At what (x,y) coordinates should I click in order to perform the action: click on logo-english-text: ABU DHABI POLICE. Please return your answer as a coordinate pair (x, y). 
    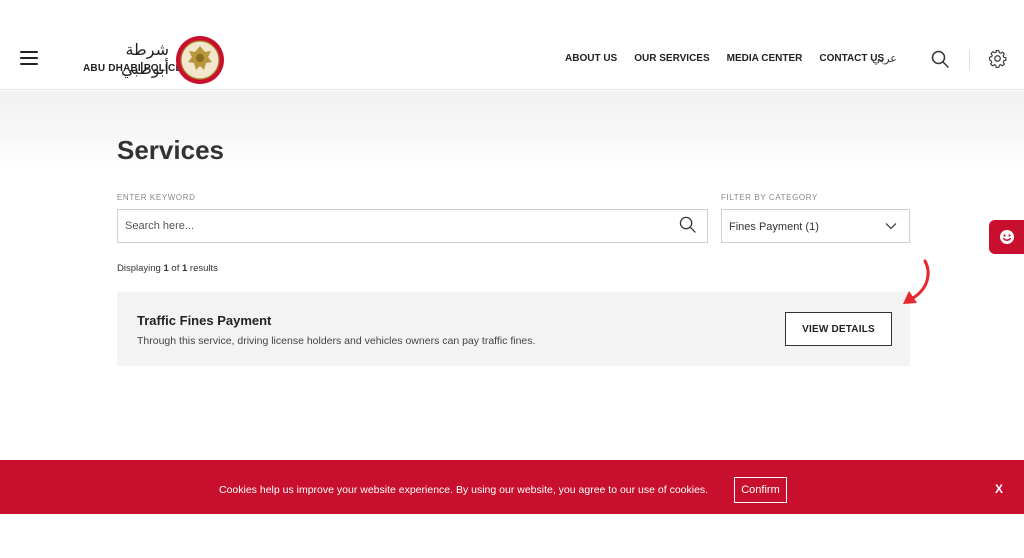
    Looking at the image, I should click on (132, 68).